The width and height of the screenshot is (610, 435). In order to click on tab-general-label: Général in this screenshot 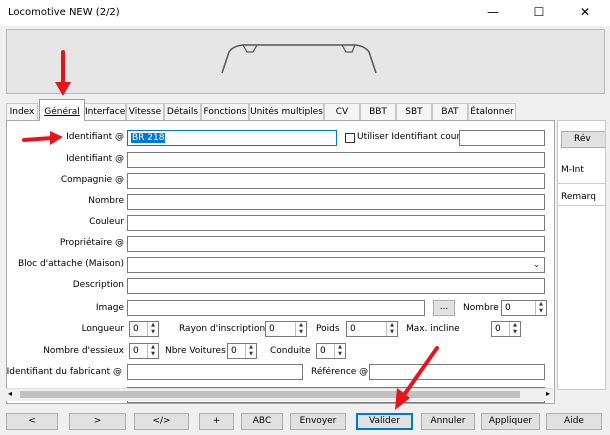, I will do `click(62, 112)`.